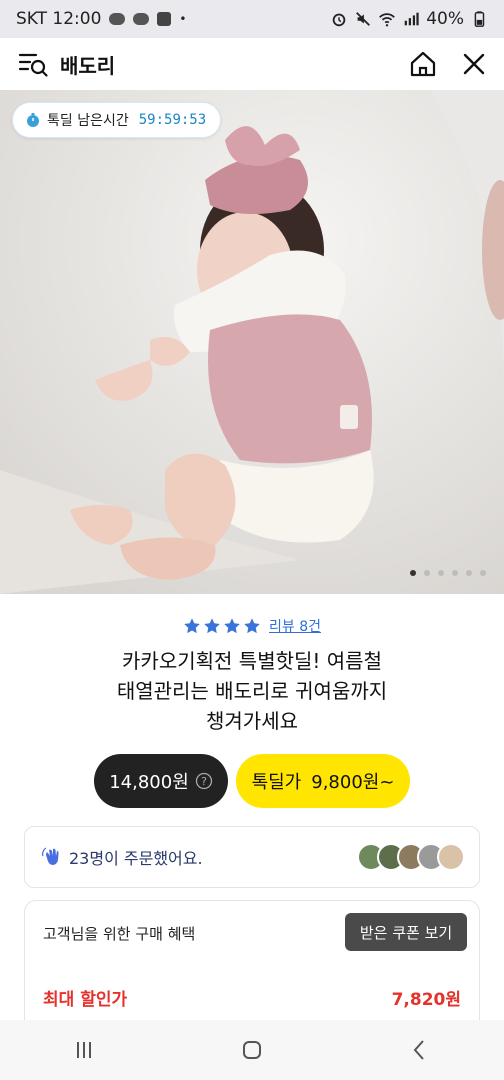 The height and width of the screenshot is (1080, 504). What do you see at coordinates (295, 626) in the screenshot?
I see `review-count-link: 리뷰 8건` at bounding box center [295, 626].